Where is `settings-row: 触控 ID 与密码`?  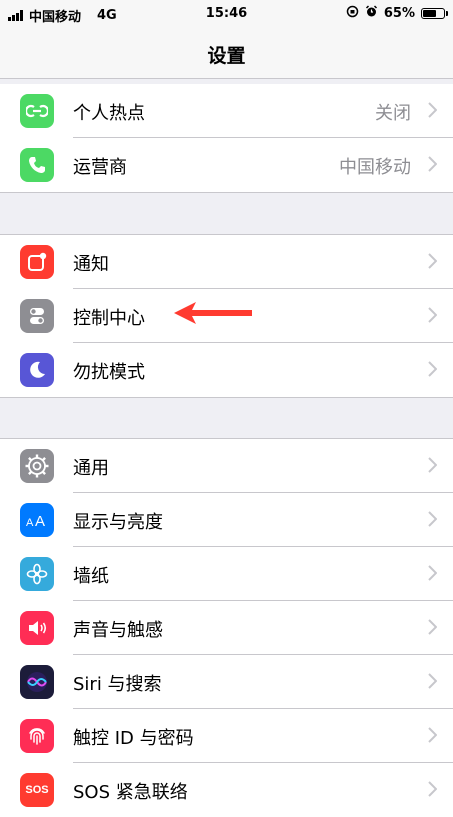 settings-row: 触控 ID 与密码 is located at coordinates (226, 736).